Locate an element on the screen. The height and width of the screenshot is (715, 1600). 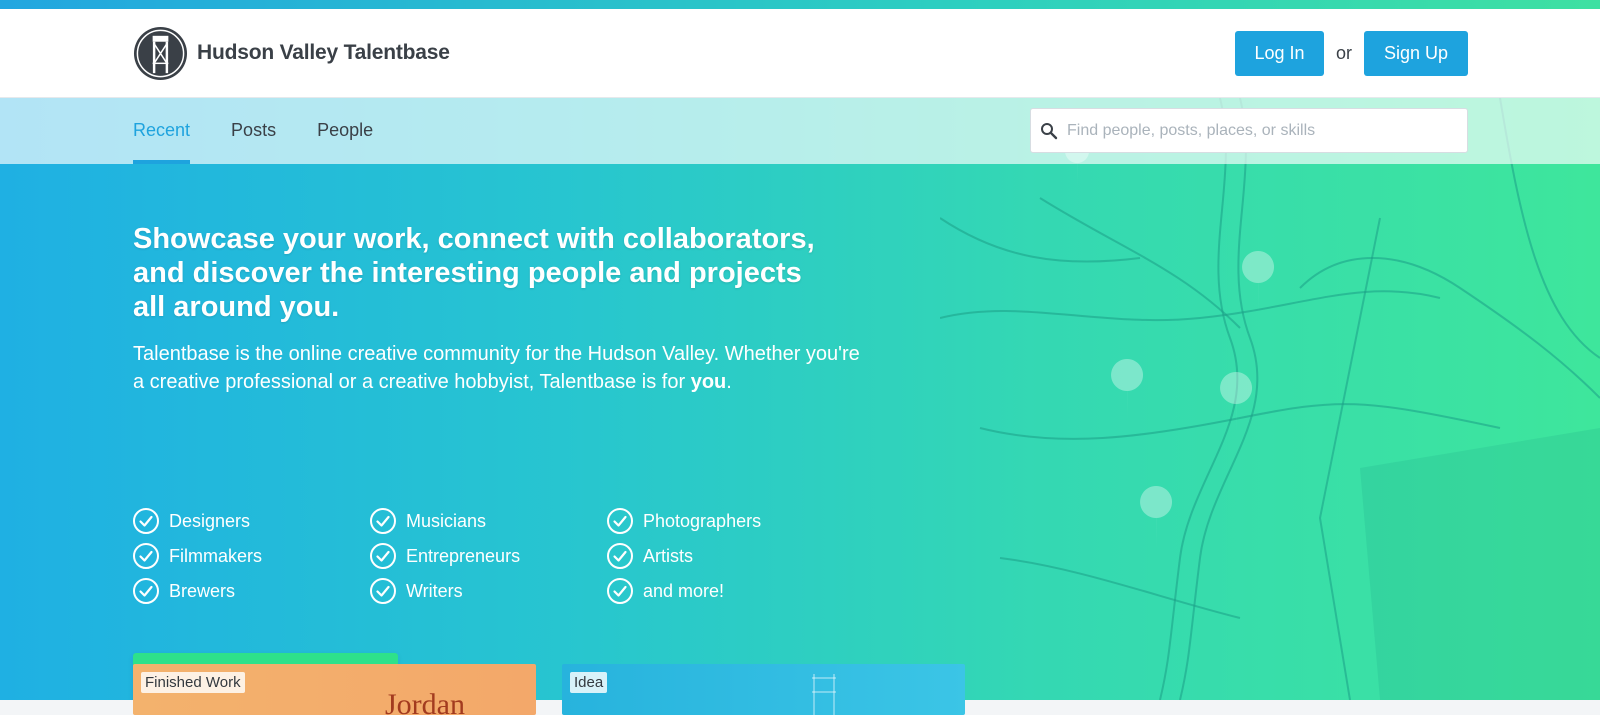
audience-label: Filmmakers is located at coordinates (215, 555).